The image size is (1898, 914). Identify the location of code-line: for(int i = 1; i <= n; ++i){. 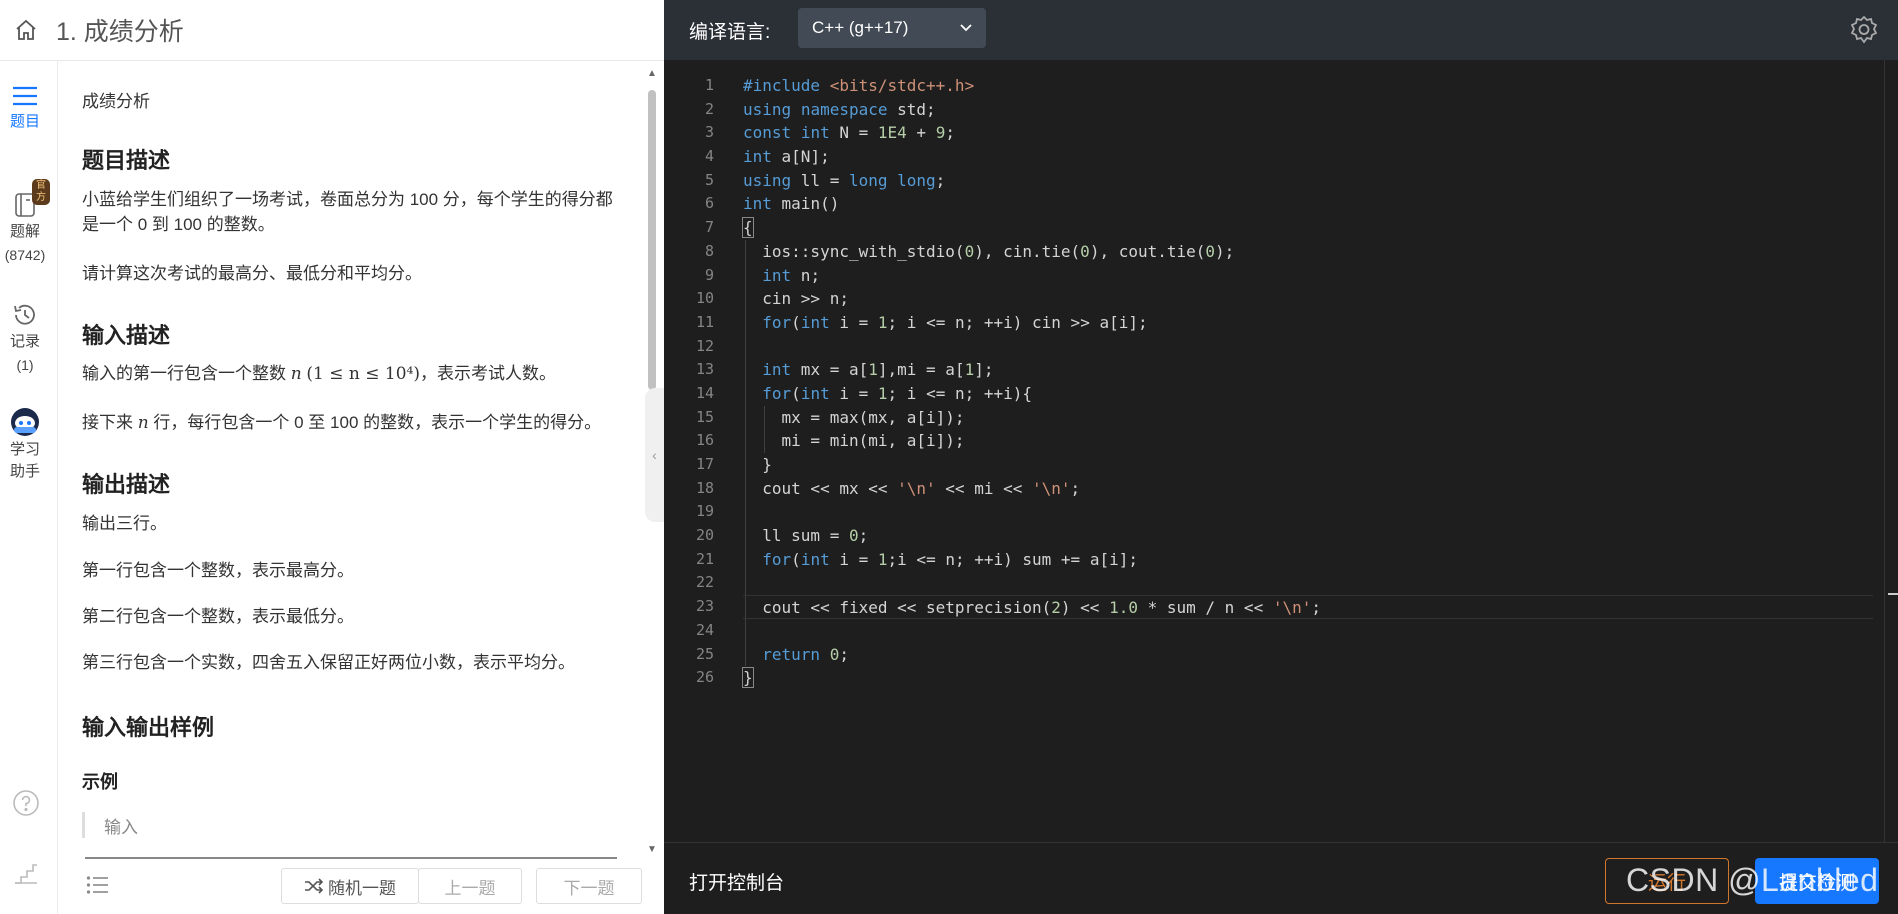
(1308, 393).